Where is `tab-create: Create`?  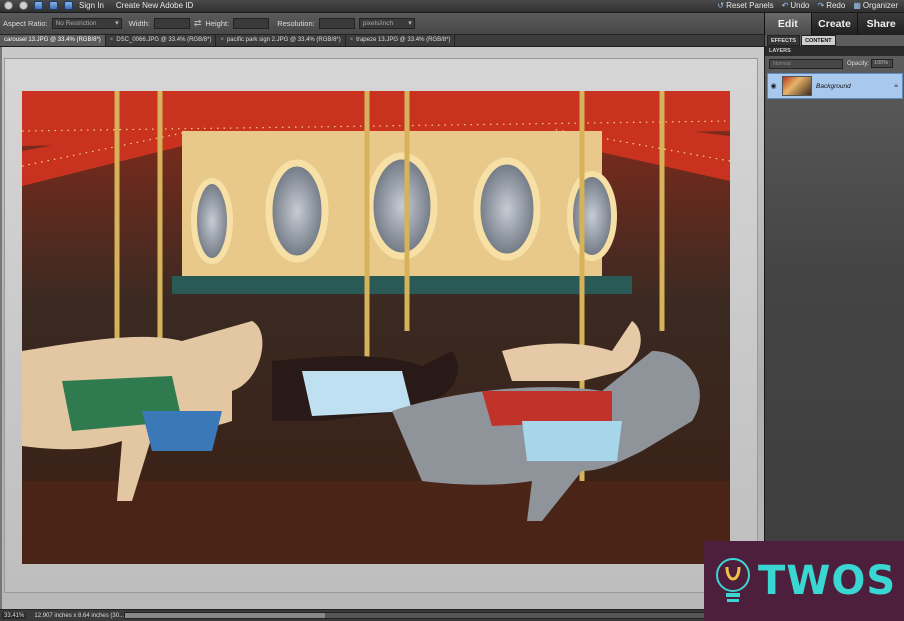 tab-create: Create is located at coordinates (834, 24).